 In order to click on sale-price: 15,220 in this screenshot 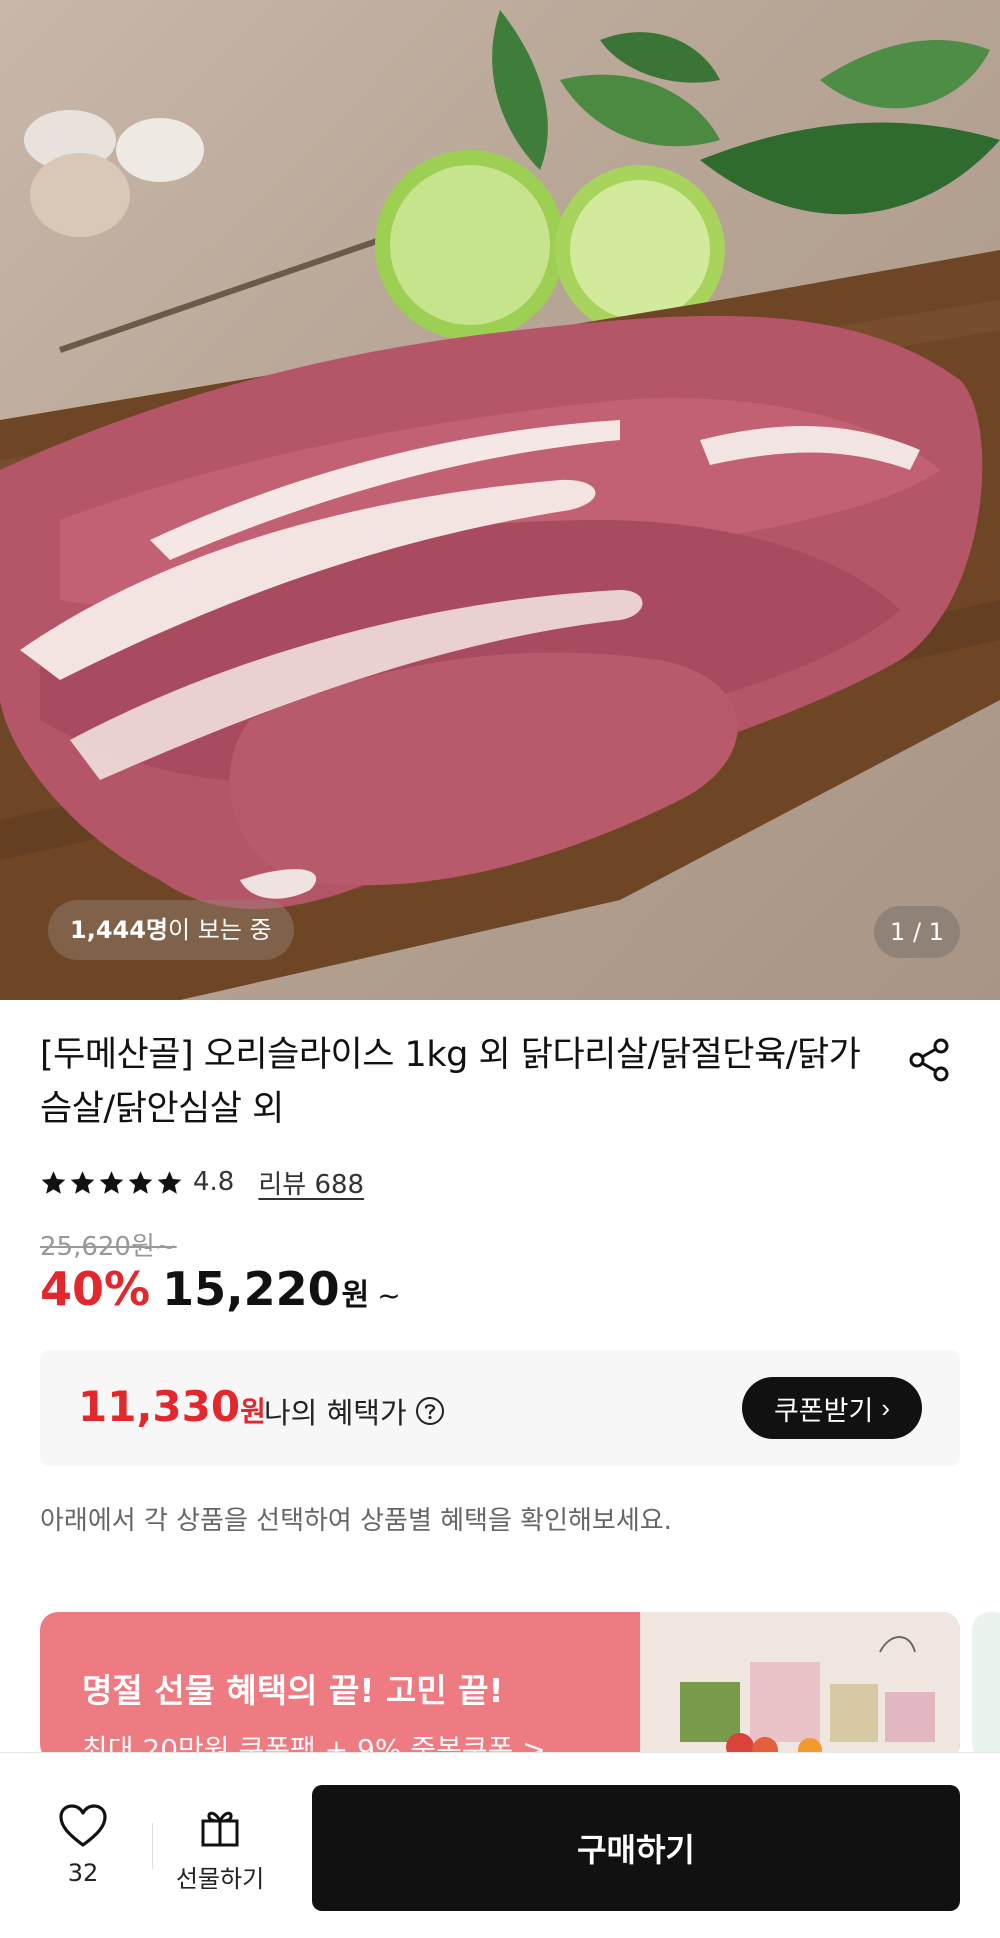, I will do `click(251, 1289)`.